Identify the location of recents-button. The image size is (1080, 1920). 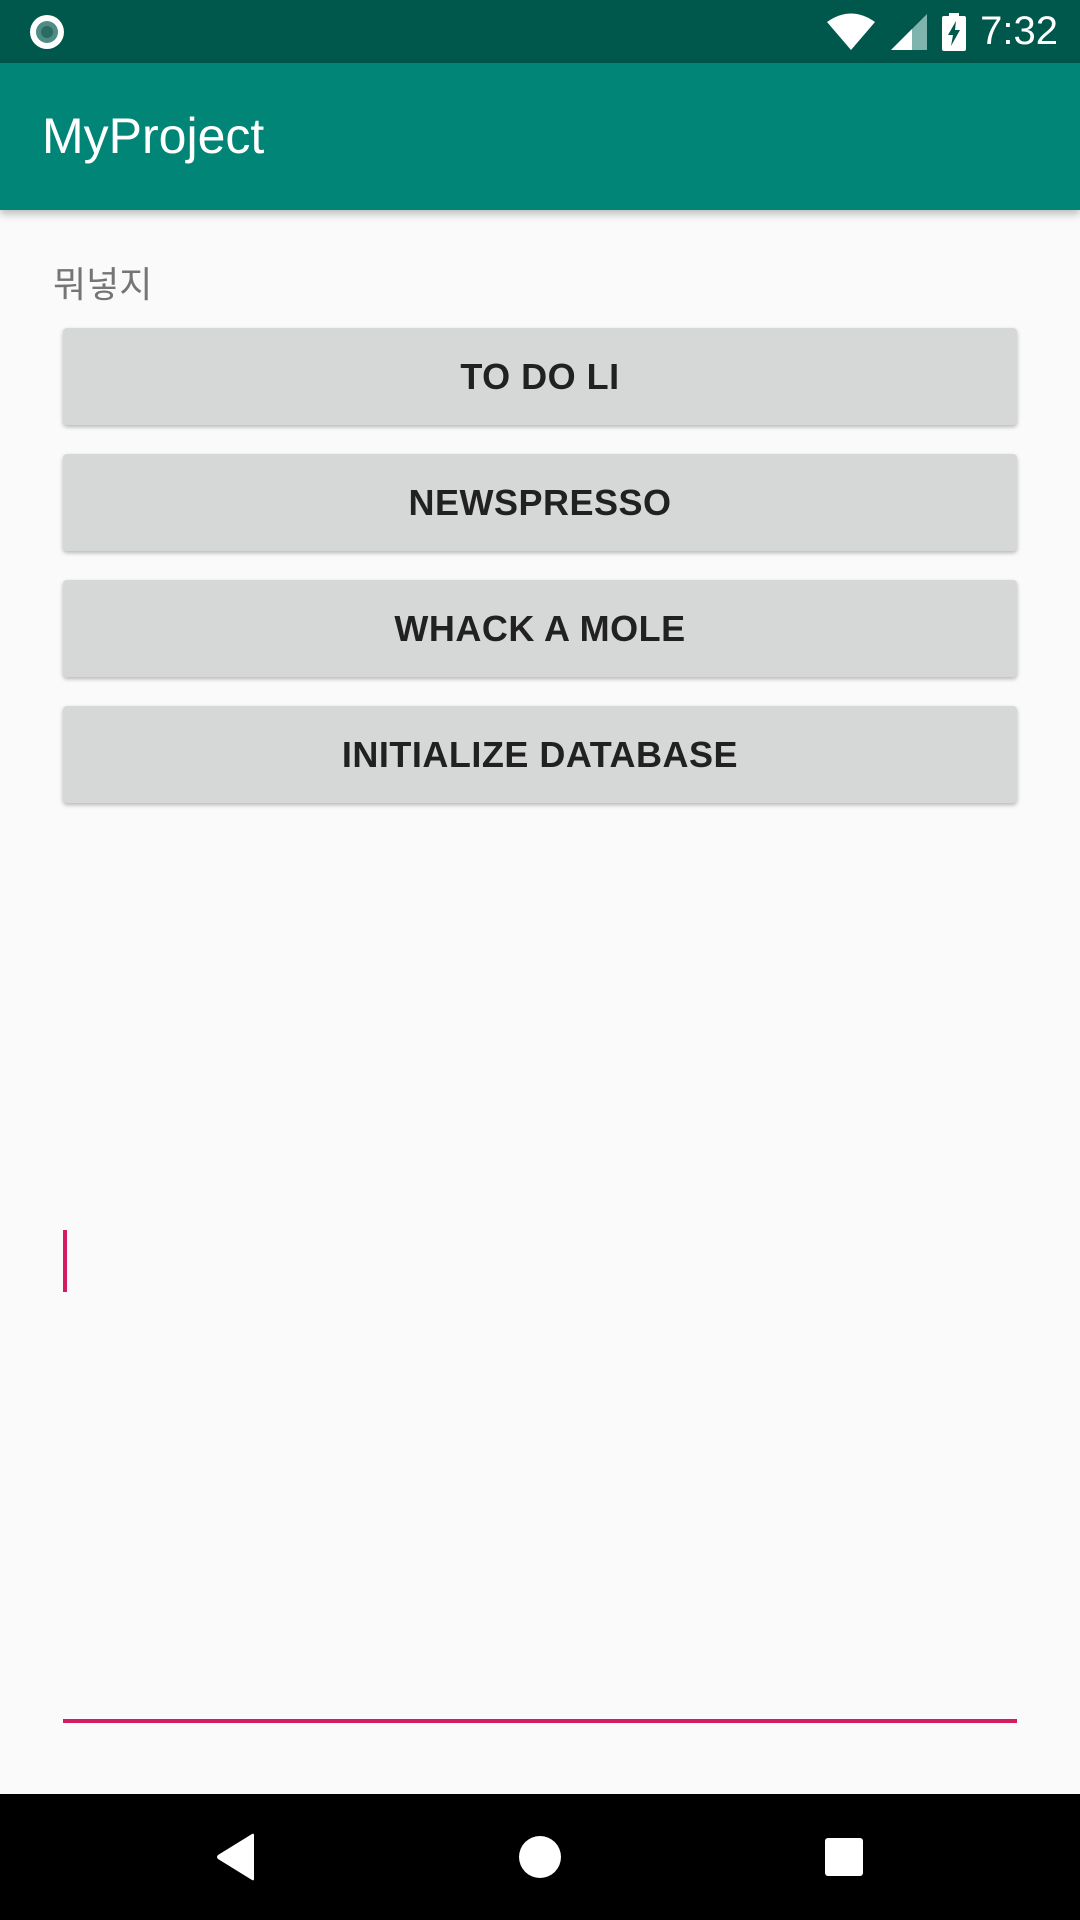
(844, 1857).